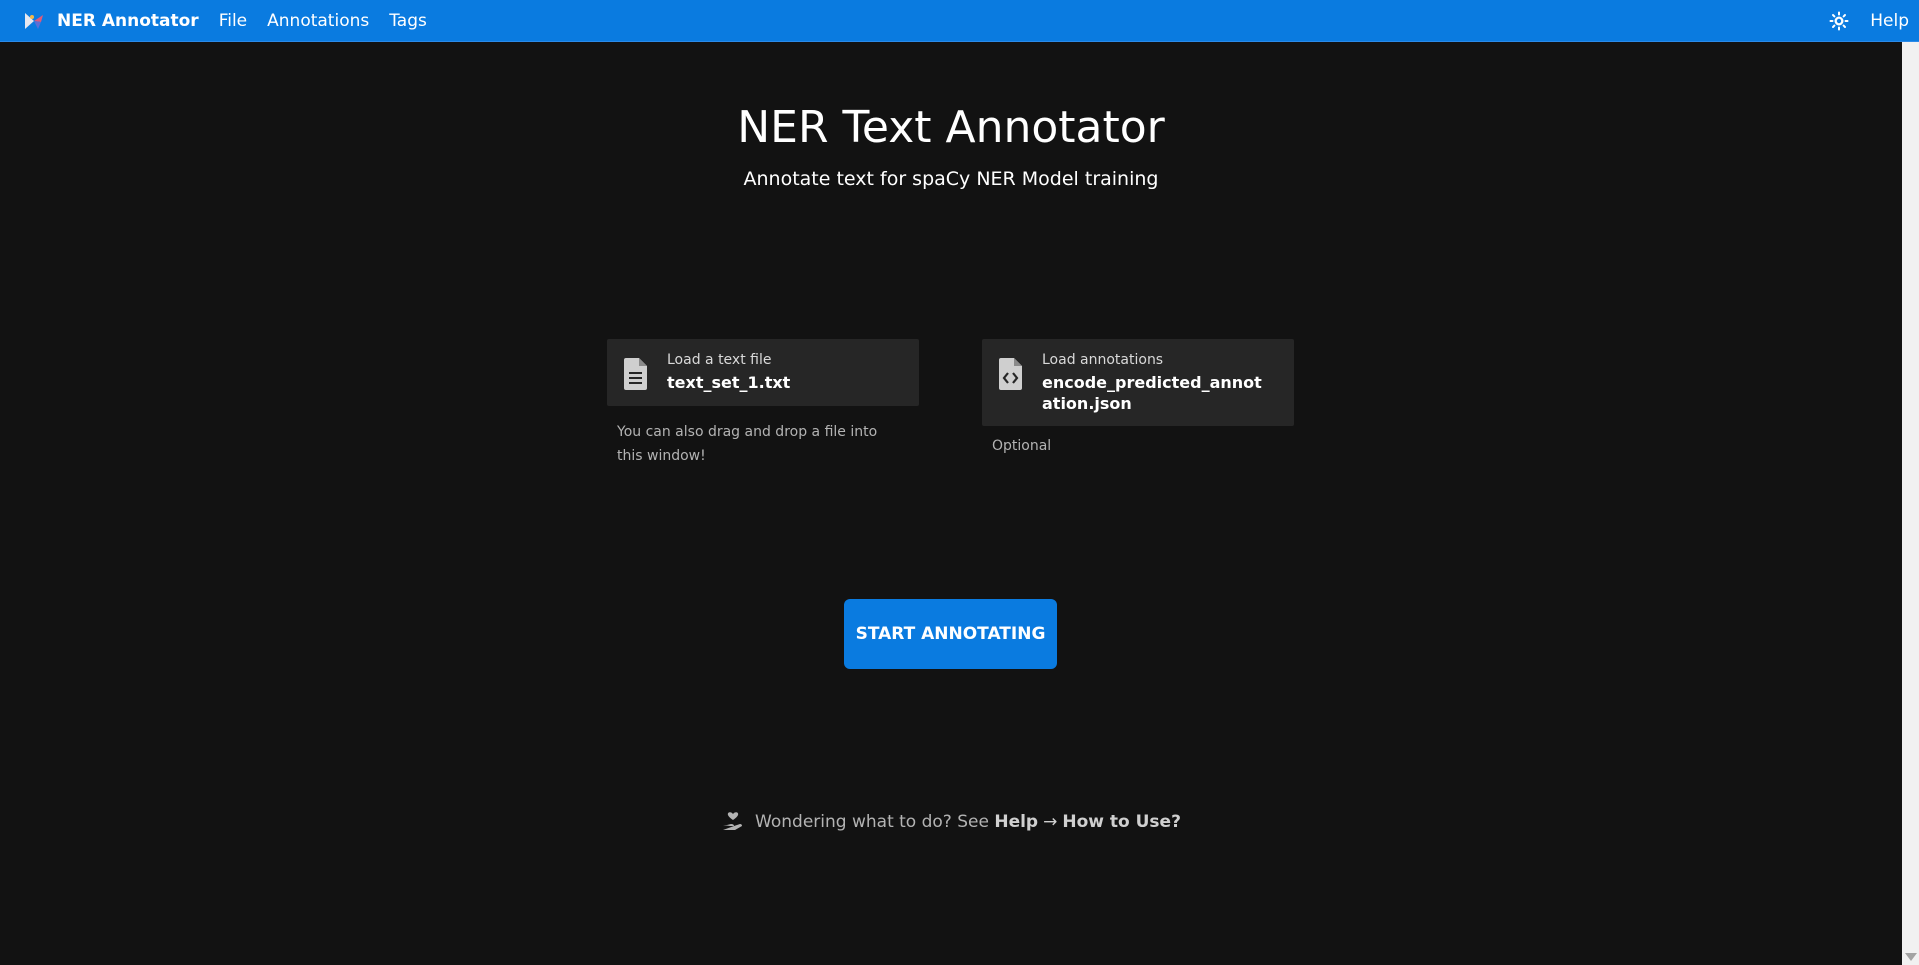 The height and width of the screenshot is (965, 1919). Describe the element at coordinates (951, 127) in the screenshot. I see `page-title: NER Text Annotator` at that location.